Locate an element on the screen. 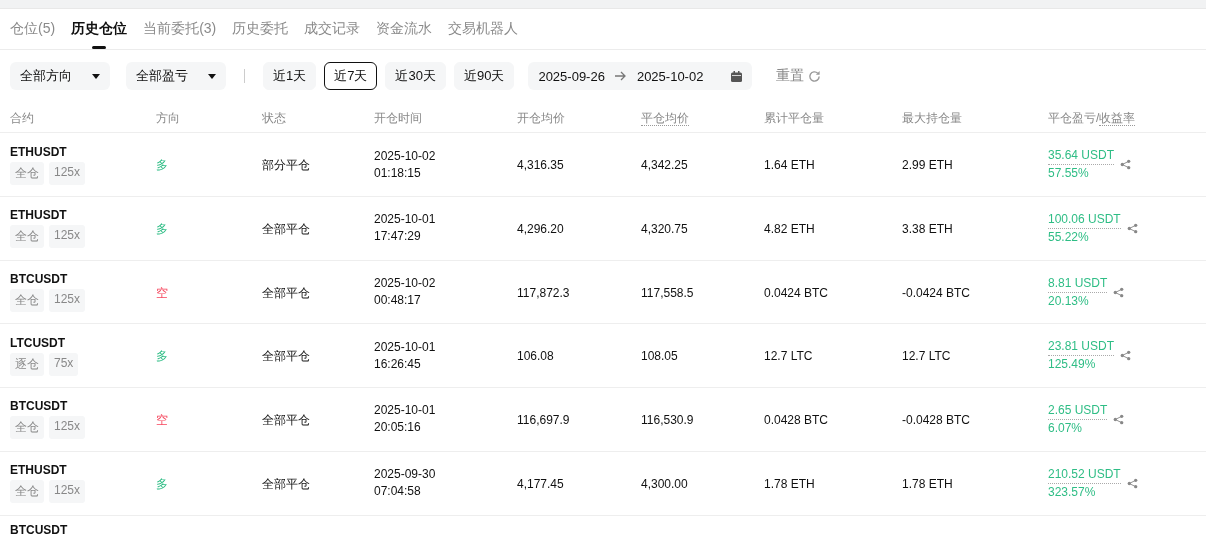 This screenshot has width=1206, height=545. closed-quantity: 0.0424 BTC is located at coordinates (796, 292).